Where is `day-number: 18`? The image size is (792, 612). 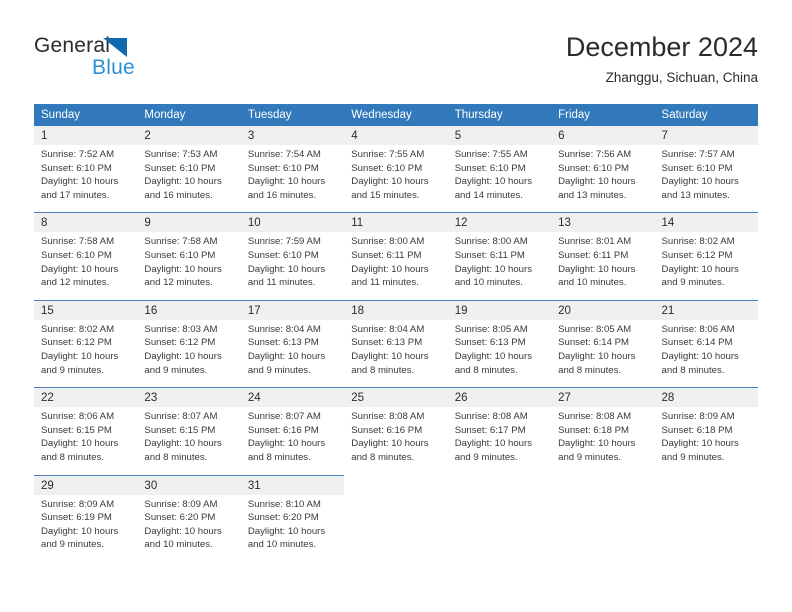
day-number: 18 is located at coordinates (396, 309).